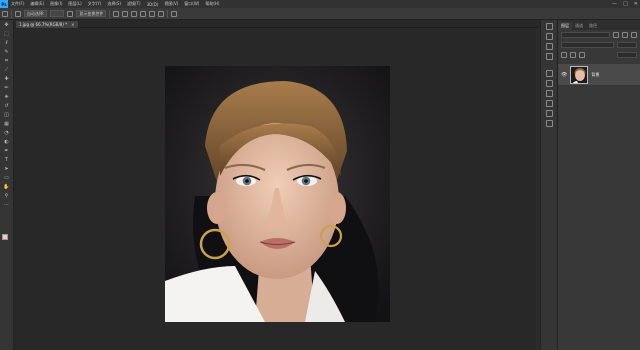 This screenshot has height=350, width=640. What do you see at coordinates (114, 4) in the screenshot?
I see `menu-select: 选择(S)` at bounding box center [114, 4].